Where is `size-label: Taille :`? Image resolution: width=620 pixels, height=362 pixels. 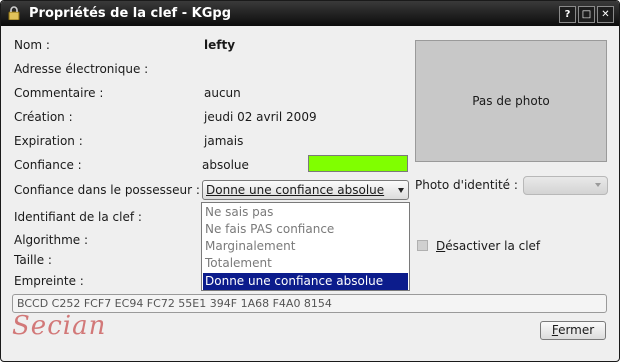
size-label: Taille : is located at coordinates (33, 260).